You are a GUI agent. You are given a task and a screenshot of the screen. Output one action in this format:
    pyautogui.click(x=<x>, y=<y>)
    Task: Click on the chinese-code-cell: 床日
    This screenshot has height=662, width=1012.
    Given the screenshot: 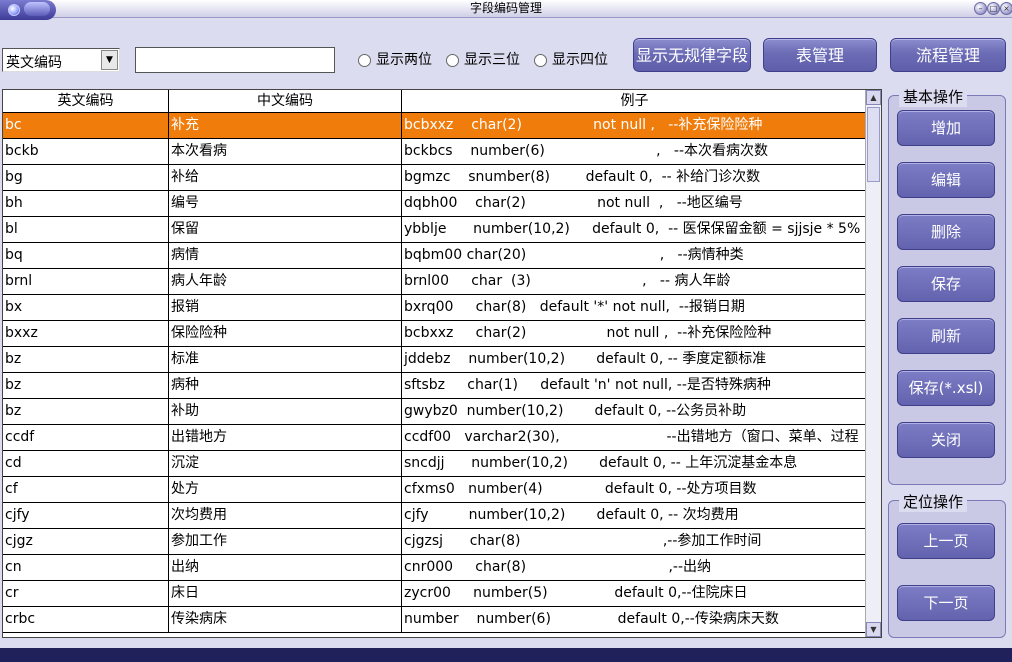 What is the action you would take?
    pyautogui.click(x=285, y=593)
    